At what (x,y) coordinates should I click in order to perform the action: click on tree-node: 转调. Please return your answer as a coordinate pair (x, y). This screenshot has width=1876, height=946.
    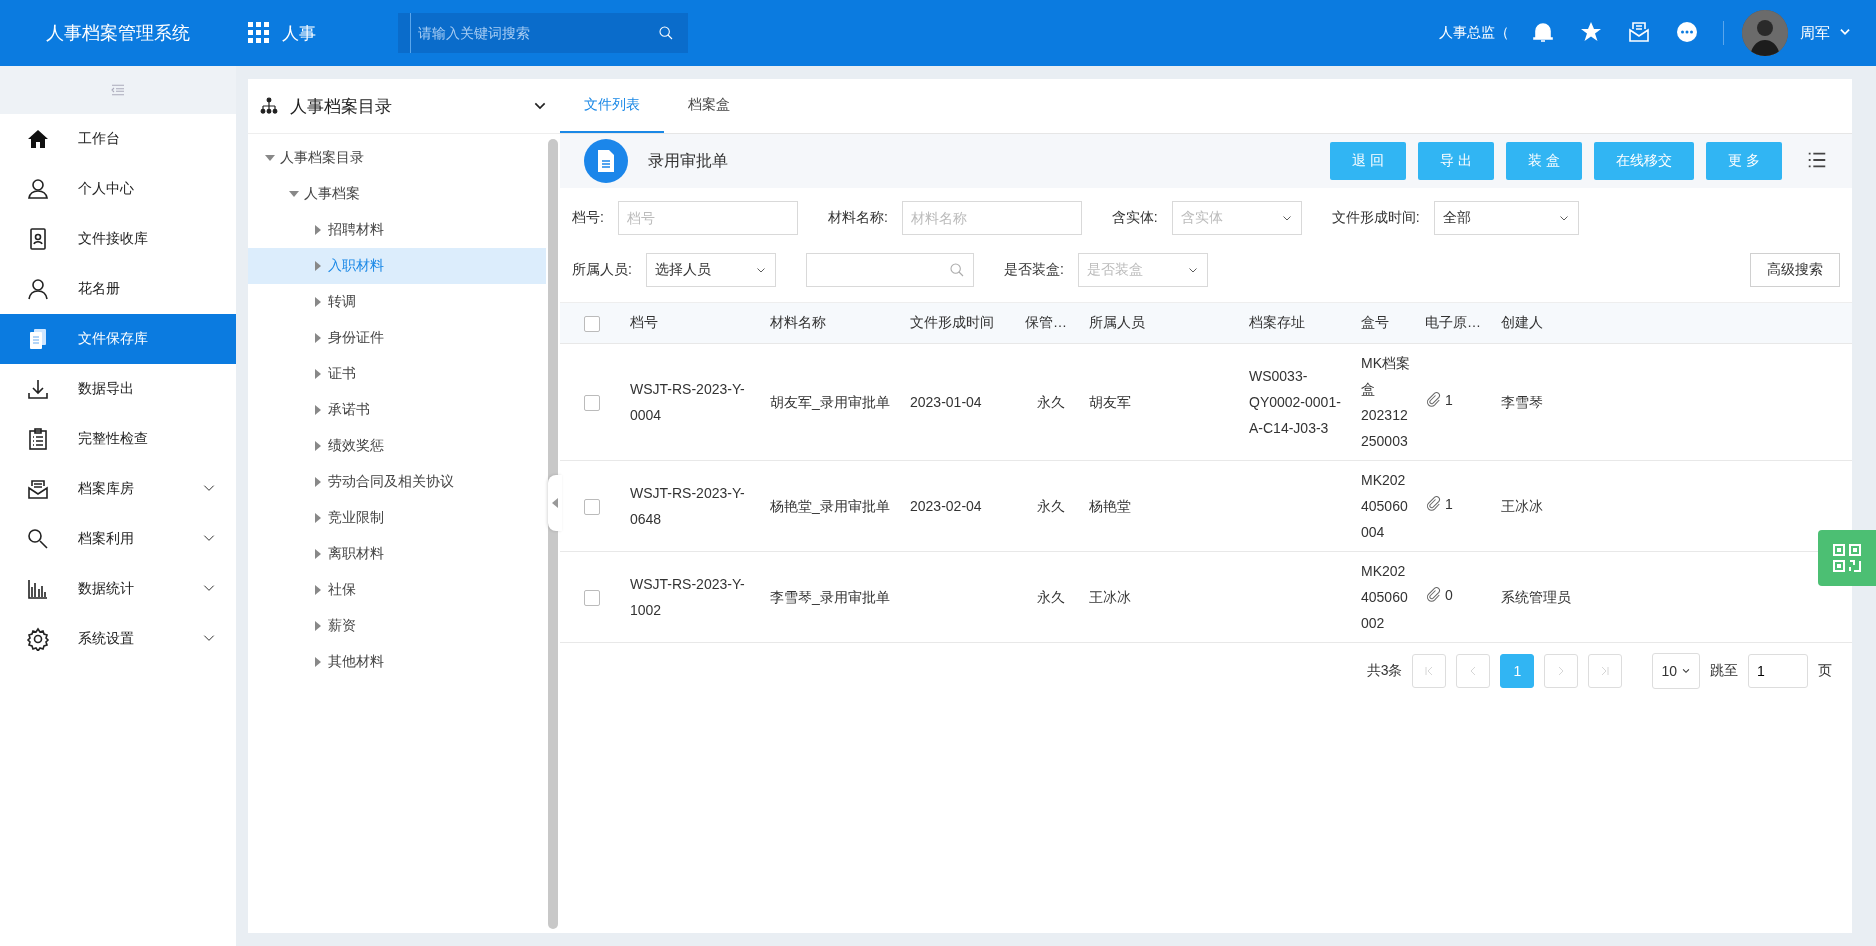
    Looking at the image, I should click on (397, 302).